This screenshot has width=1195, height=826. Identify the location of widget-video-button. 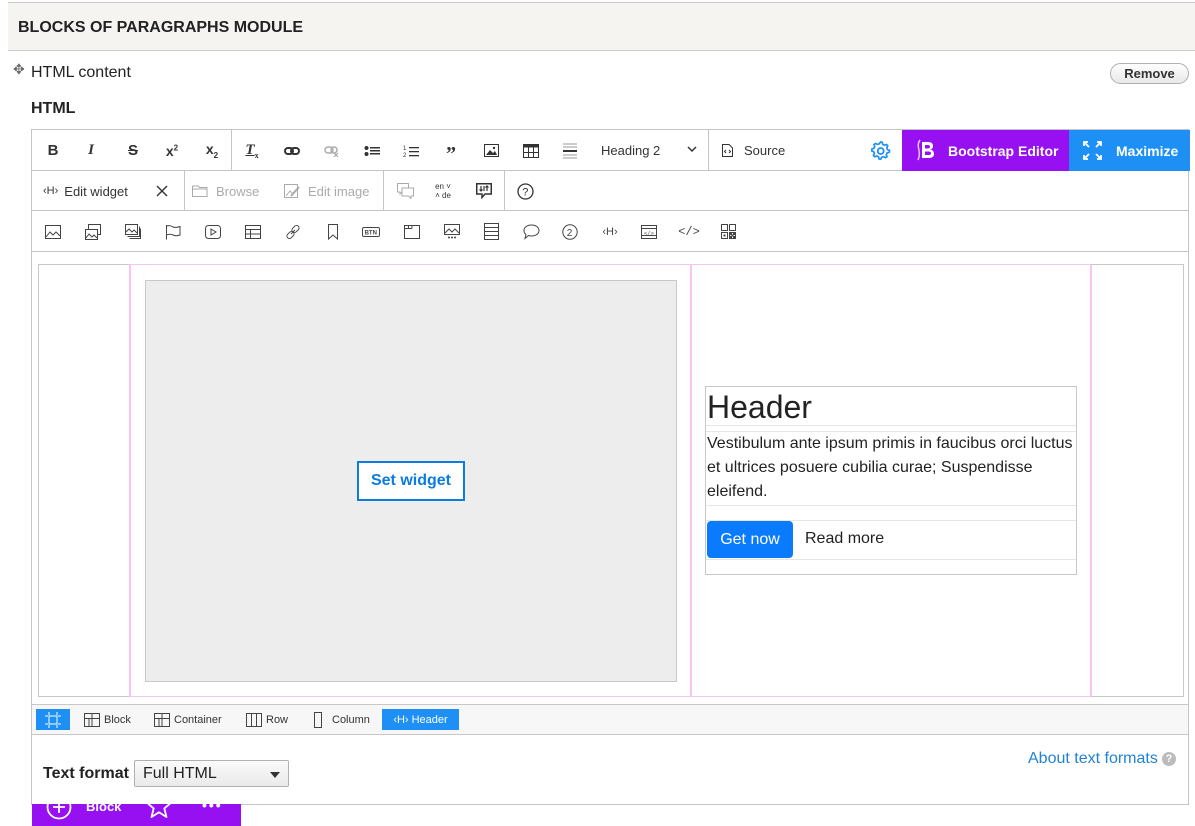
(213, 231).